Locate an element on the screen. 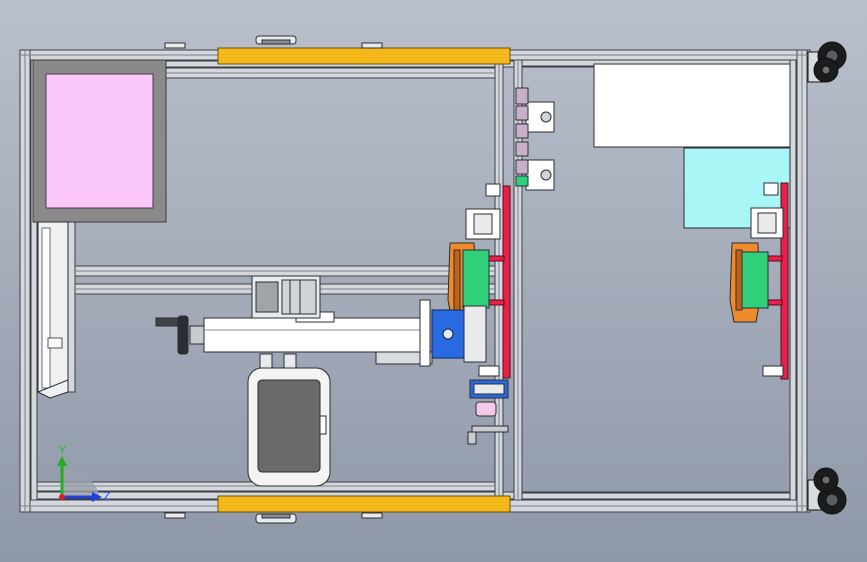 The image size is (867, 562). top-yellow-guard is located at coordinates (364, 56).